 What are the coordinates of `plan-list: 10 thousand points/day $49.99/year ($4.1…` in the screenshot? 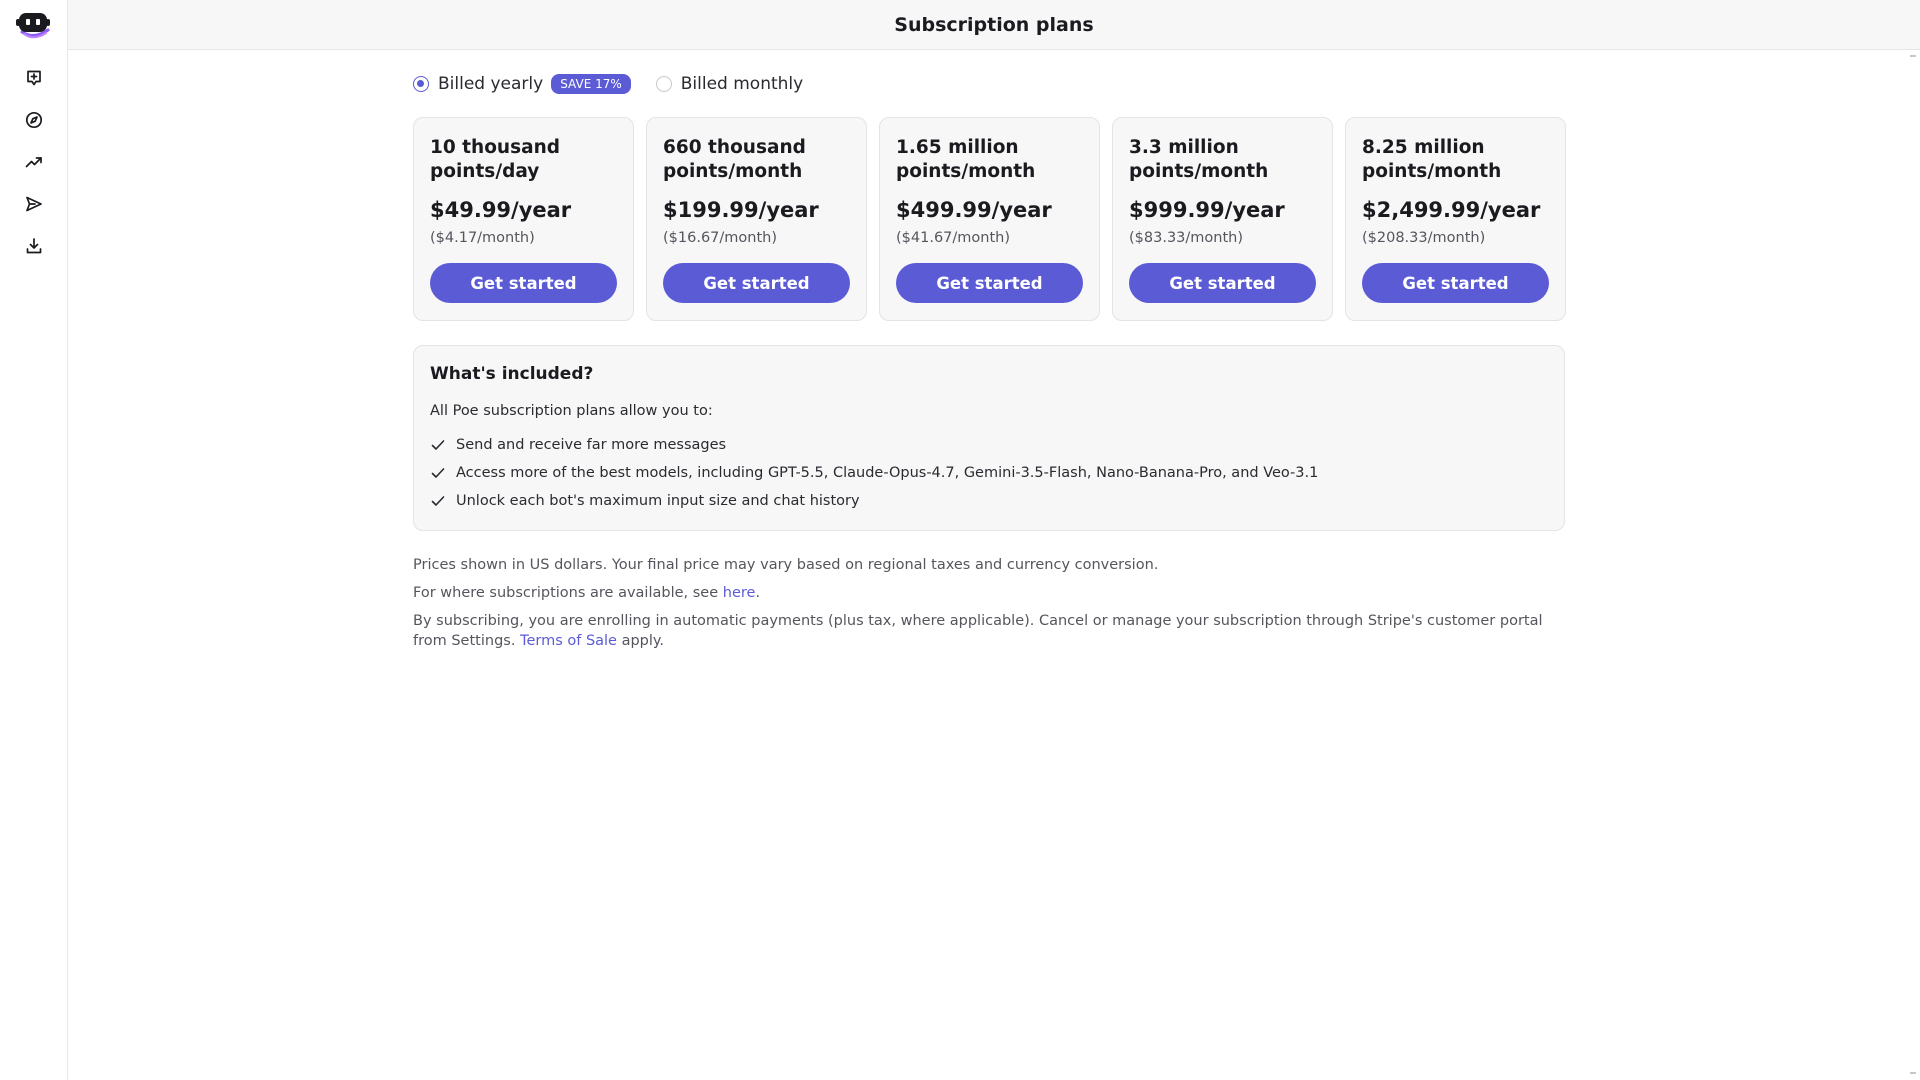 It's located at (989, 219).